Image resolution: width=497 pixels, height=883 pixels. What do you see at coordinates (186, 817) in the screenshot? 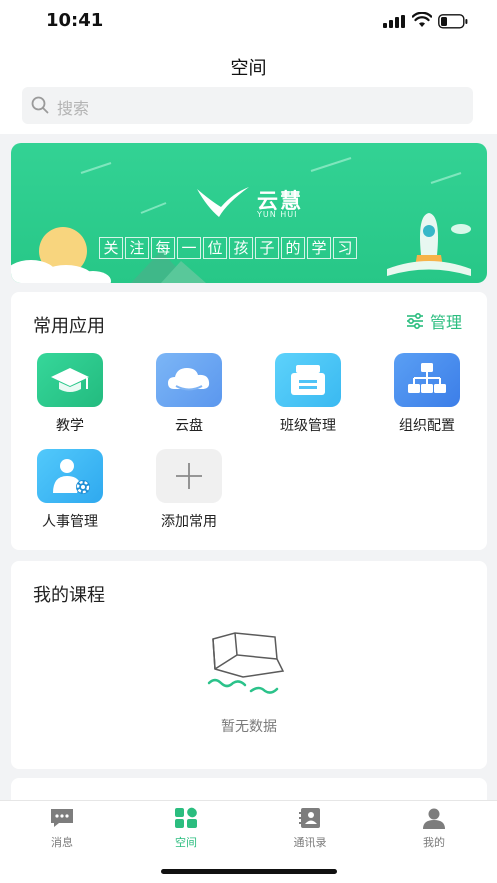
I see `grid-icon` at bounding box center [186, 817].